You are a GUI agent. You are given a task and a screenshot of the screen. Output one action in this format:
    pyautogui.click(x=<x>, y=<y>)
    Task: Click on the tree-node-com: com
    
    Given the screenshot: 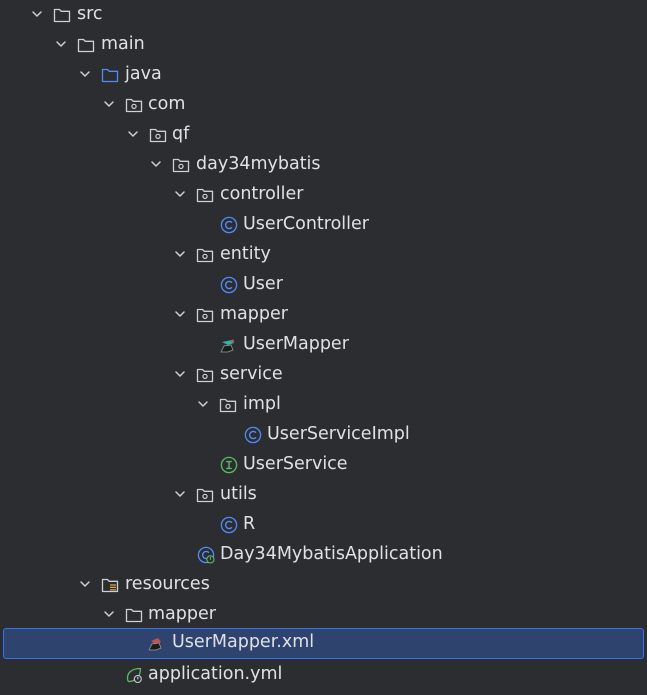 What is the action you would take?
    pyautogui.click(x=323, y=105)
    